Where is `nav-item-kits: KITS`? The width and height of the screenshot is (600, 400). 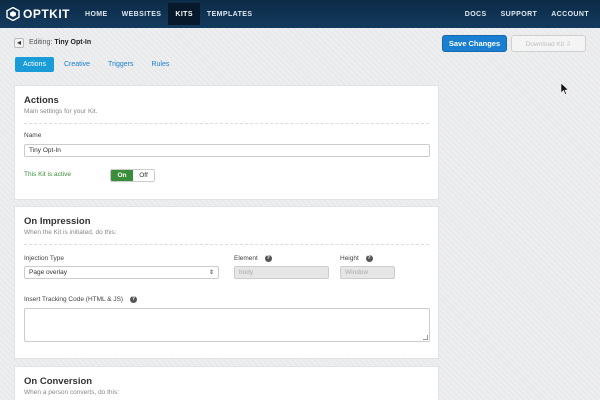
nav-item-kits: KITS is located at coordinates (184, 14).